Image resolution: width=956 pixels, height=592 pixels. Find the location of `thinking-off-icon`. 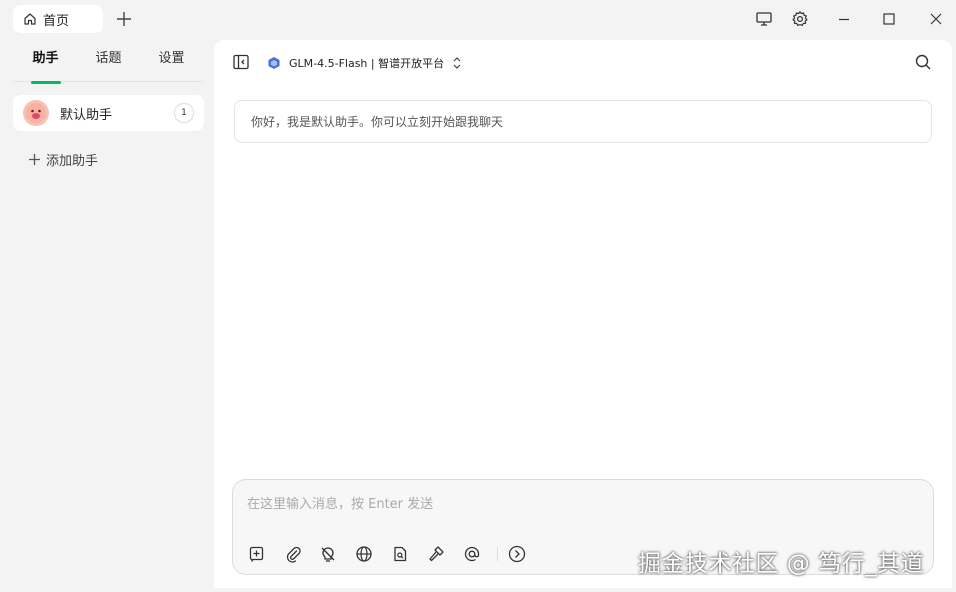

thinking-off-icon is located at coordinates (328, 554).